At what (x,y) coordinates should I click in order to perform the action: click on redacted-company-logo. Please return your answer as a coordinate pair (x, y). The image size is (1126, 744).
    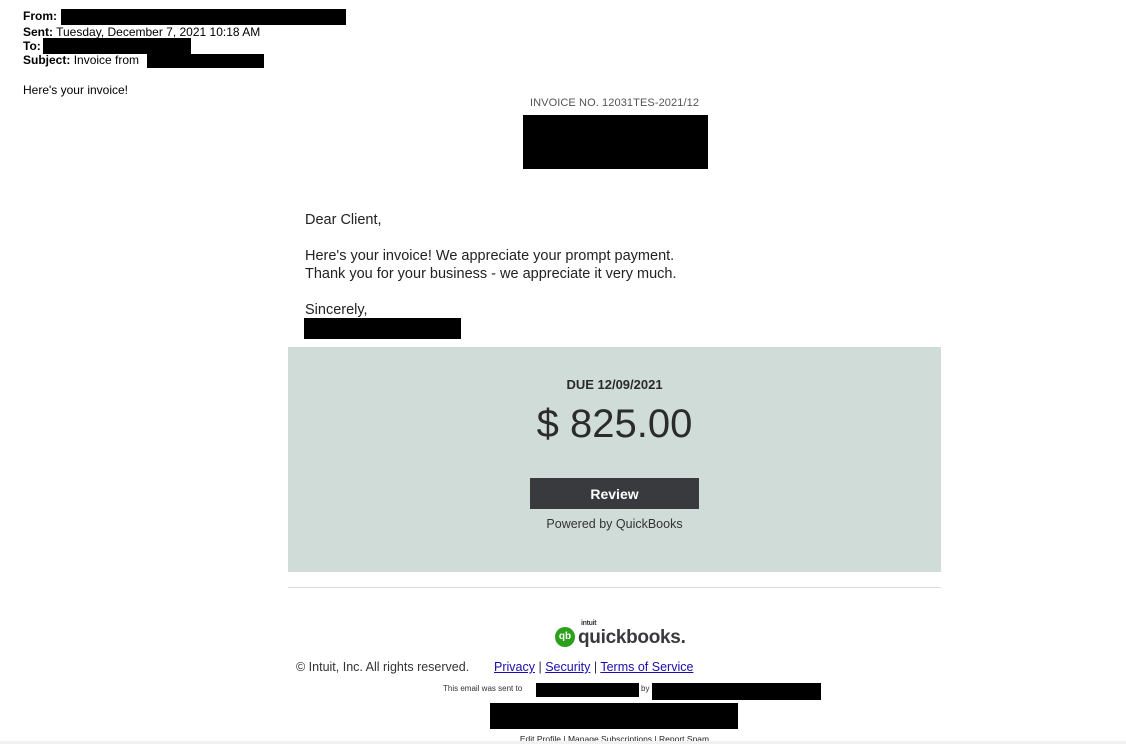
    Looking at the image, I should click on (615, 142).